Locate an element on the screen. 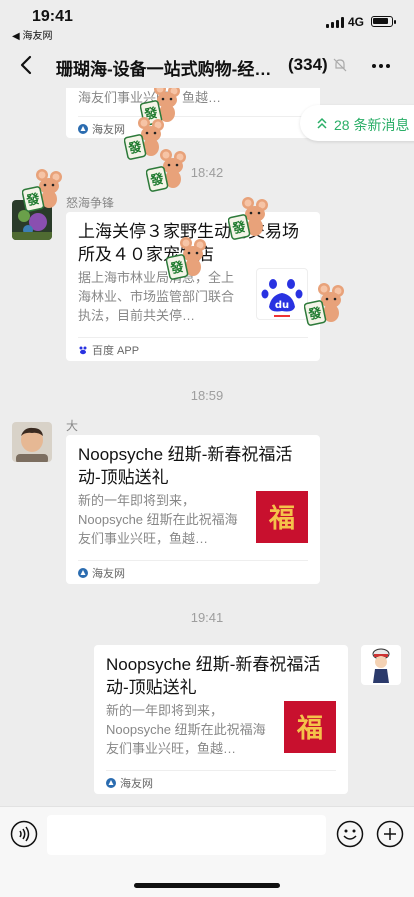 This screenshot has height=897, width=414. sender-name: 大 is located at coordinates (72, 426).